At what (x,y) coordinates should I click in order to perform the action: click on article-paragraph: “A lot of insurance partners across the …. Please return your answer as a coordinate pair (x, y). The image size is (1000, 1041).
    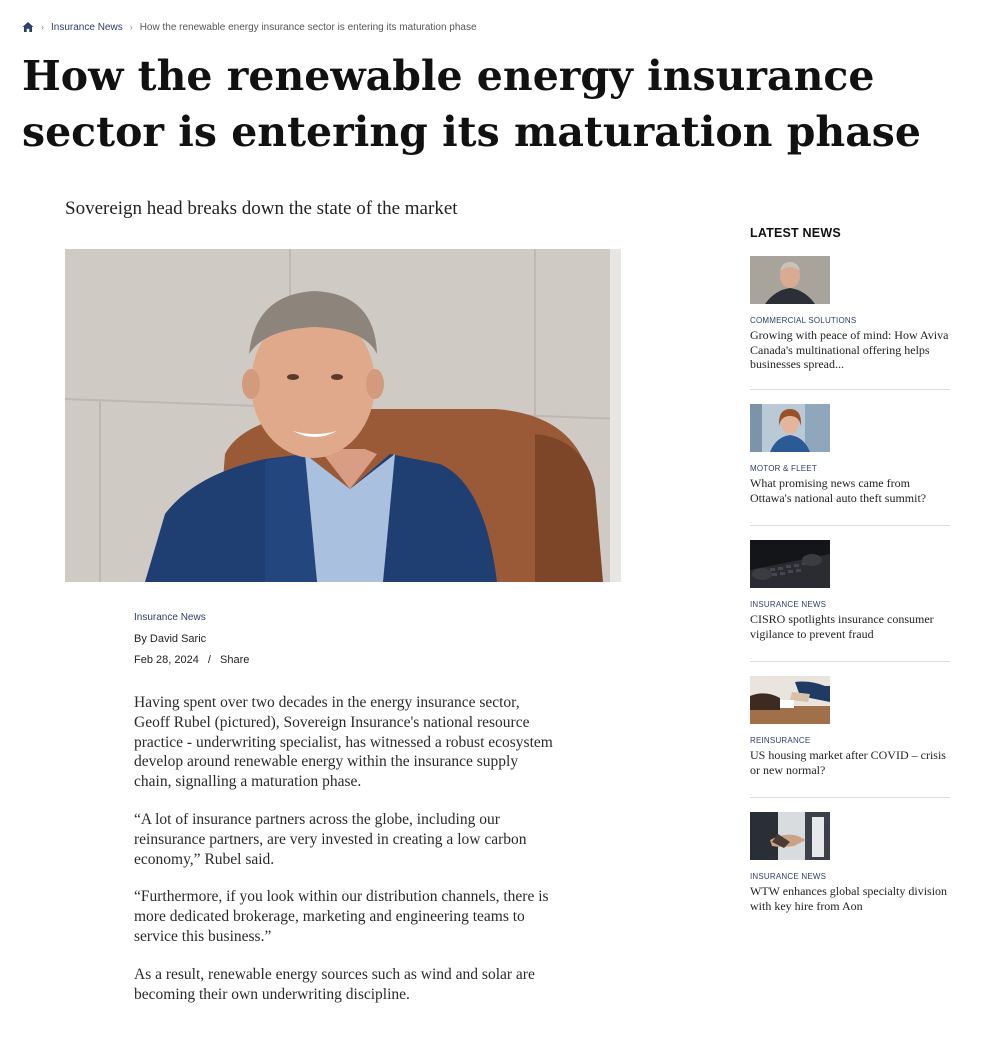
    Looking at the image, I should click on (330, 839).